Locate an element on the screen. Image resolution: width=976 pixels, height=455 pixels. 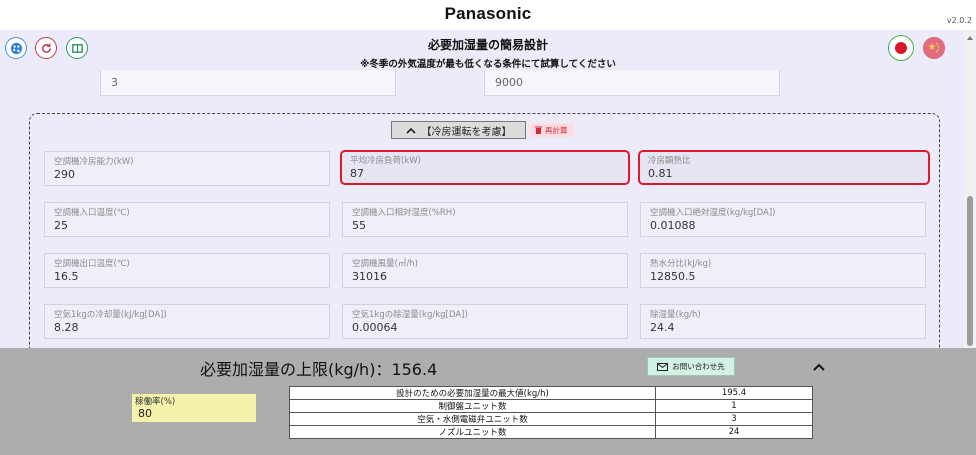
field-label: 空調機入口絶対湿度(kg/kg[DA]) is located at coordinates (713, 213).